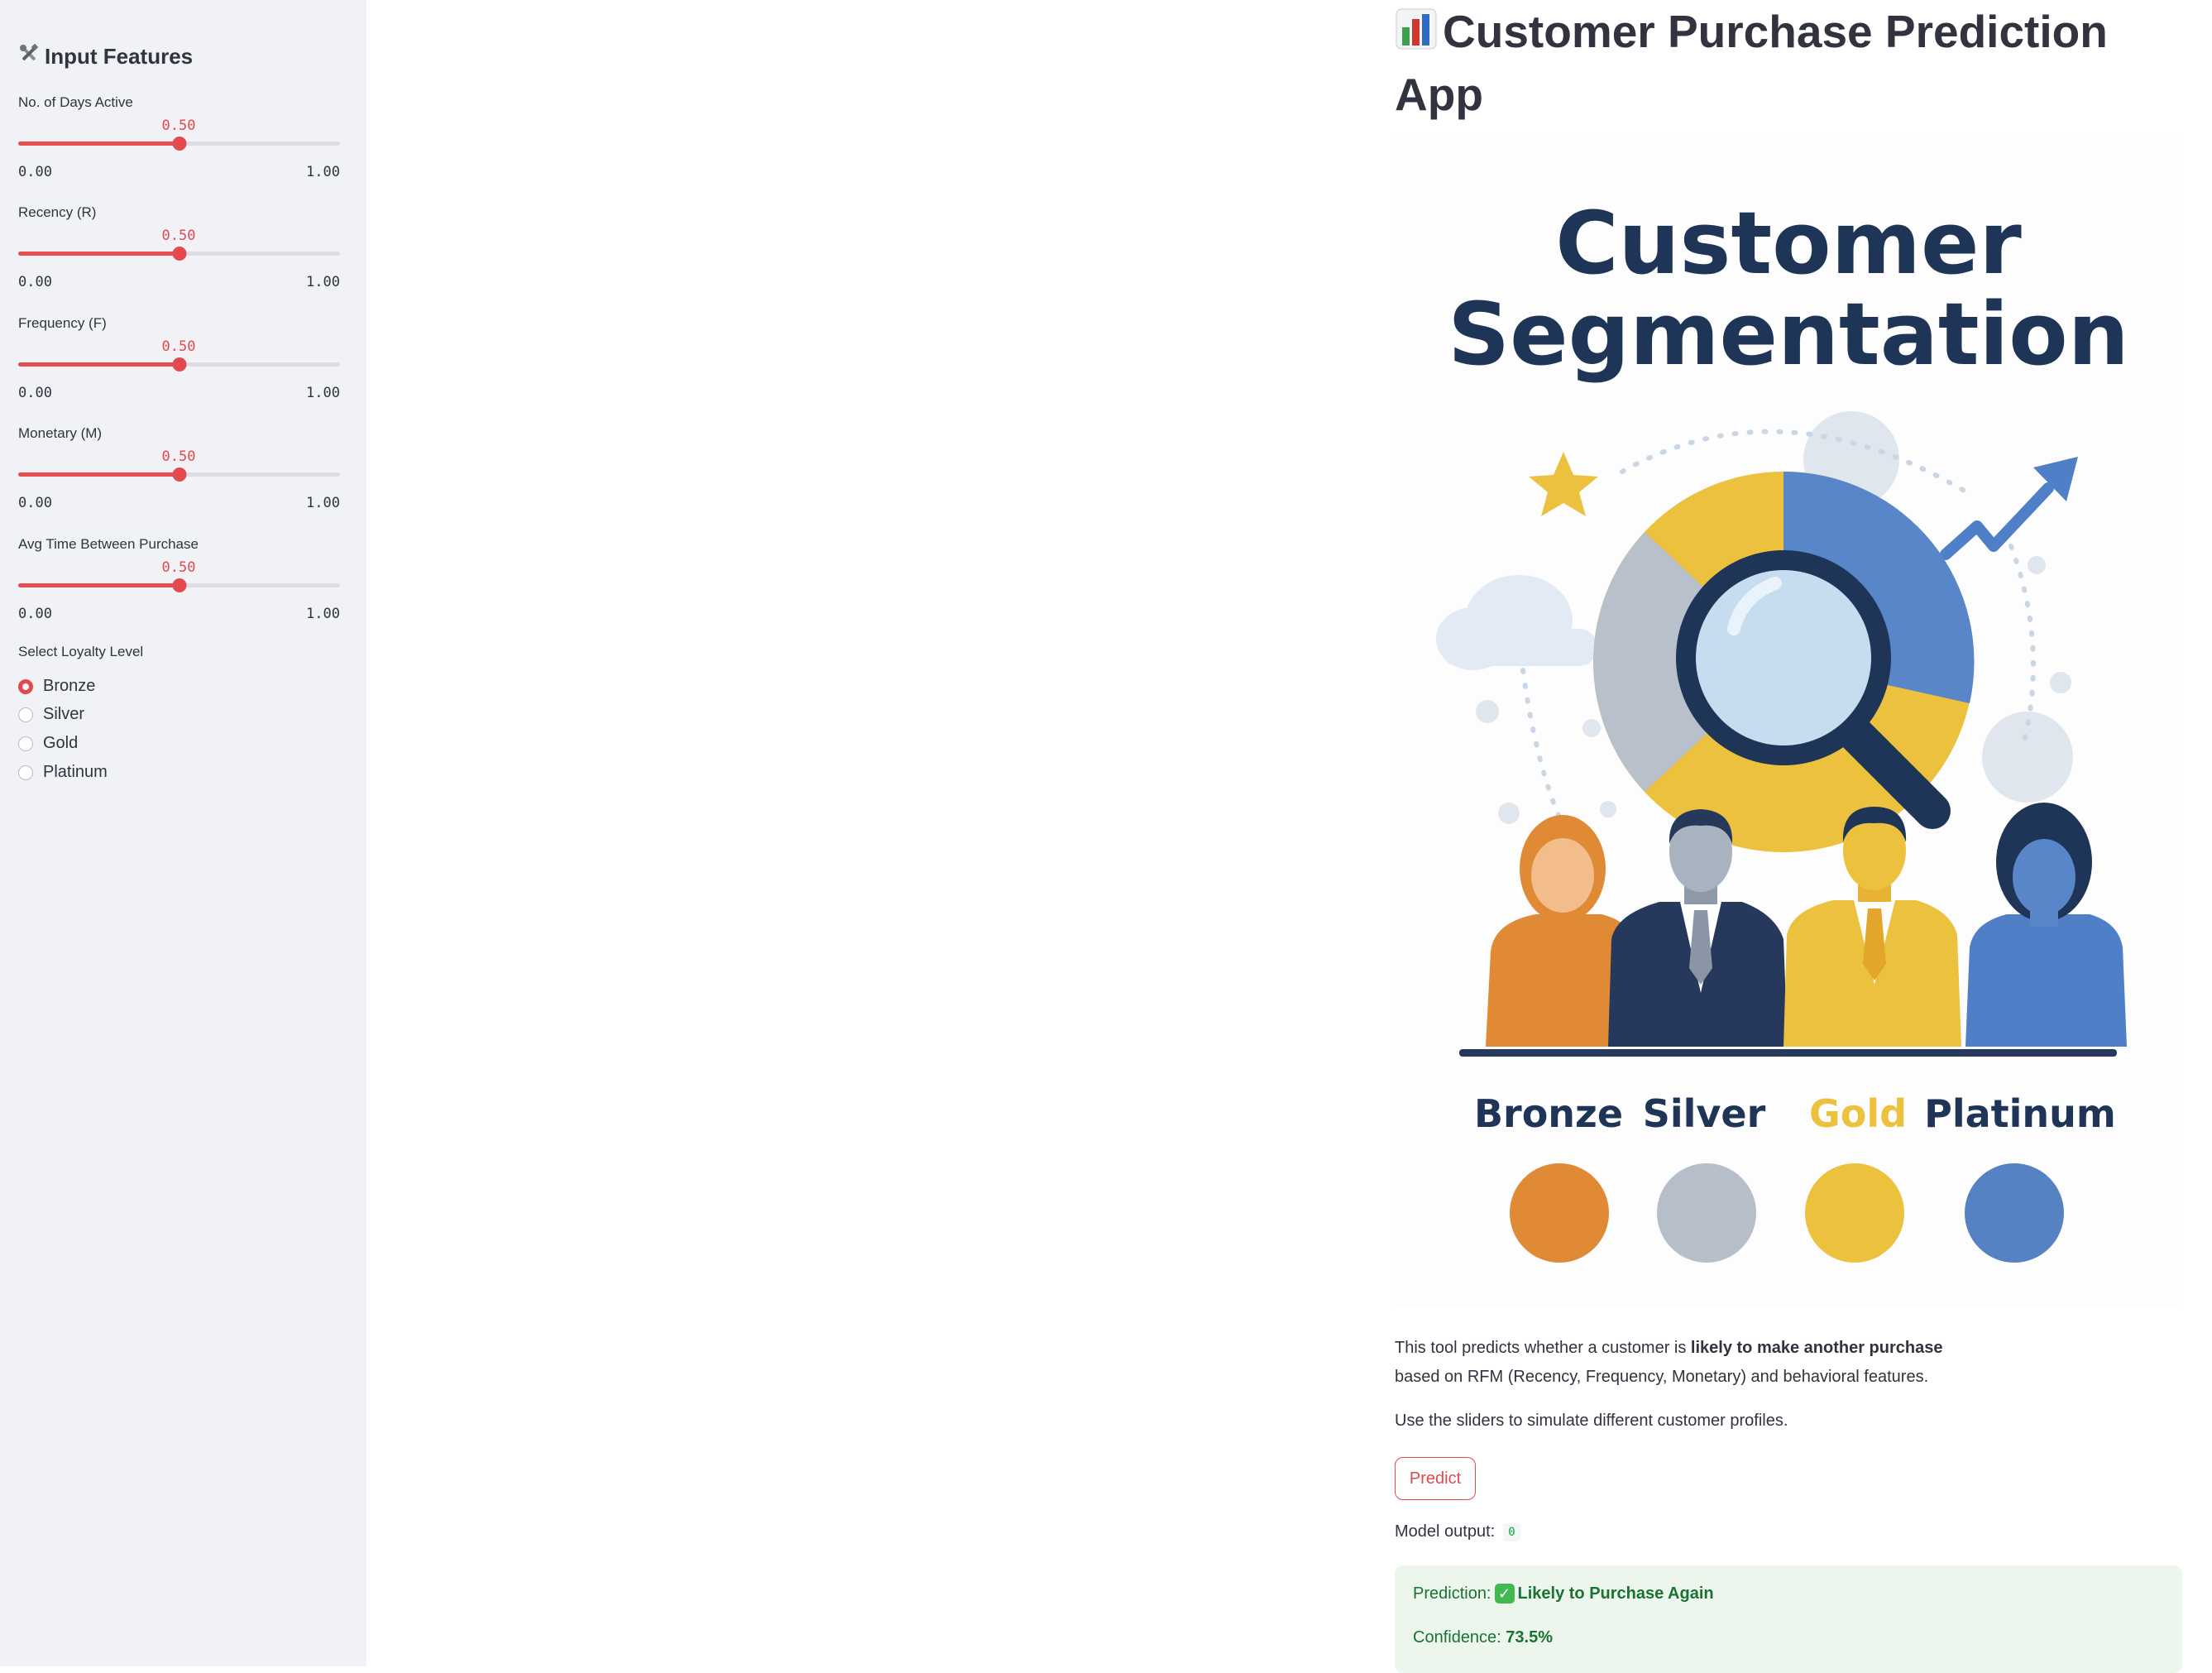 Image resolution: width=2212 pixels, height=1673 pixels. What do you see at coordinates (1706, 1213) in the screenshot?
I see `tier-dot-silver` at bounding box center [1706, 1213].